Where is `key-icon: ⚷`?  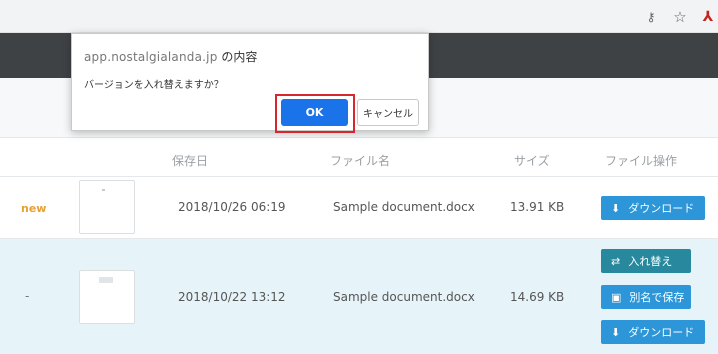
key-icon: ⚷ is located at coordinates (651, 17).